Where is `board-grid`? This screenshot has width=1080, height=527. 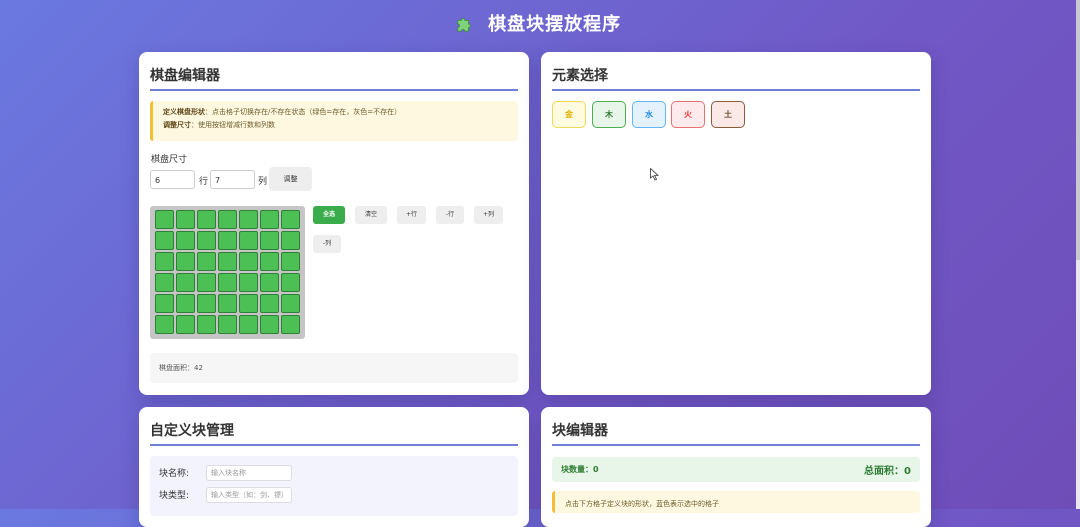 board-grid is located at coordinates (227, 272).